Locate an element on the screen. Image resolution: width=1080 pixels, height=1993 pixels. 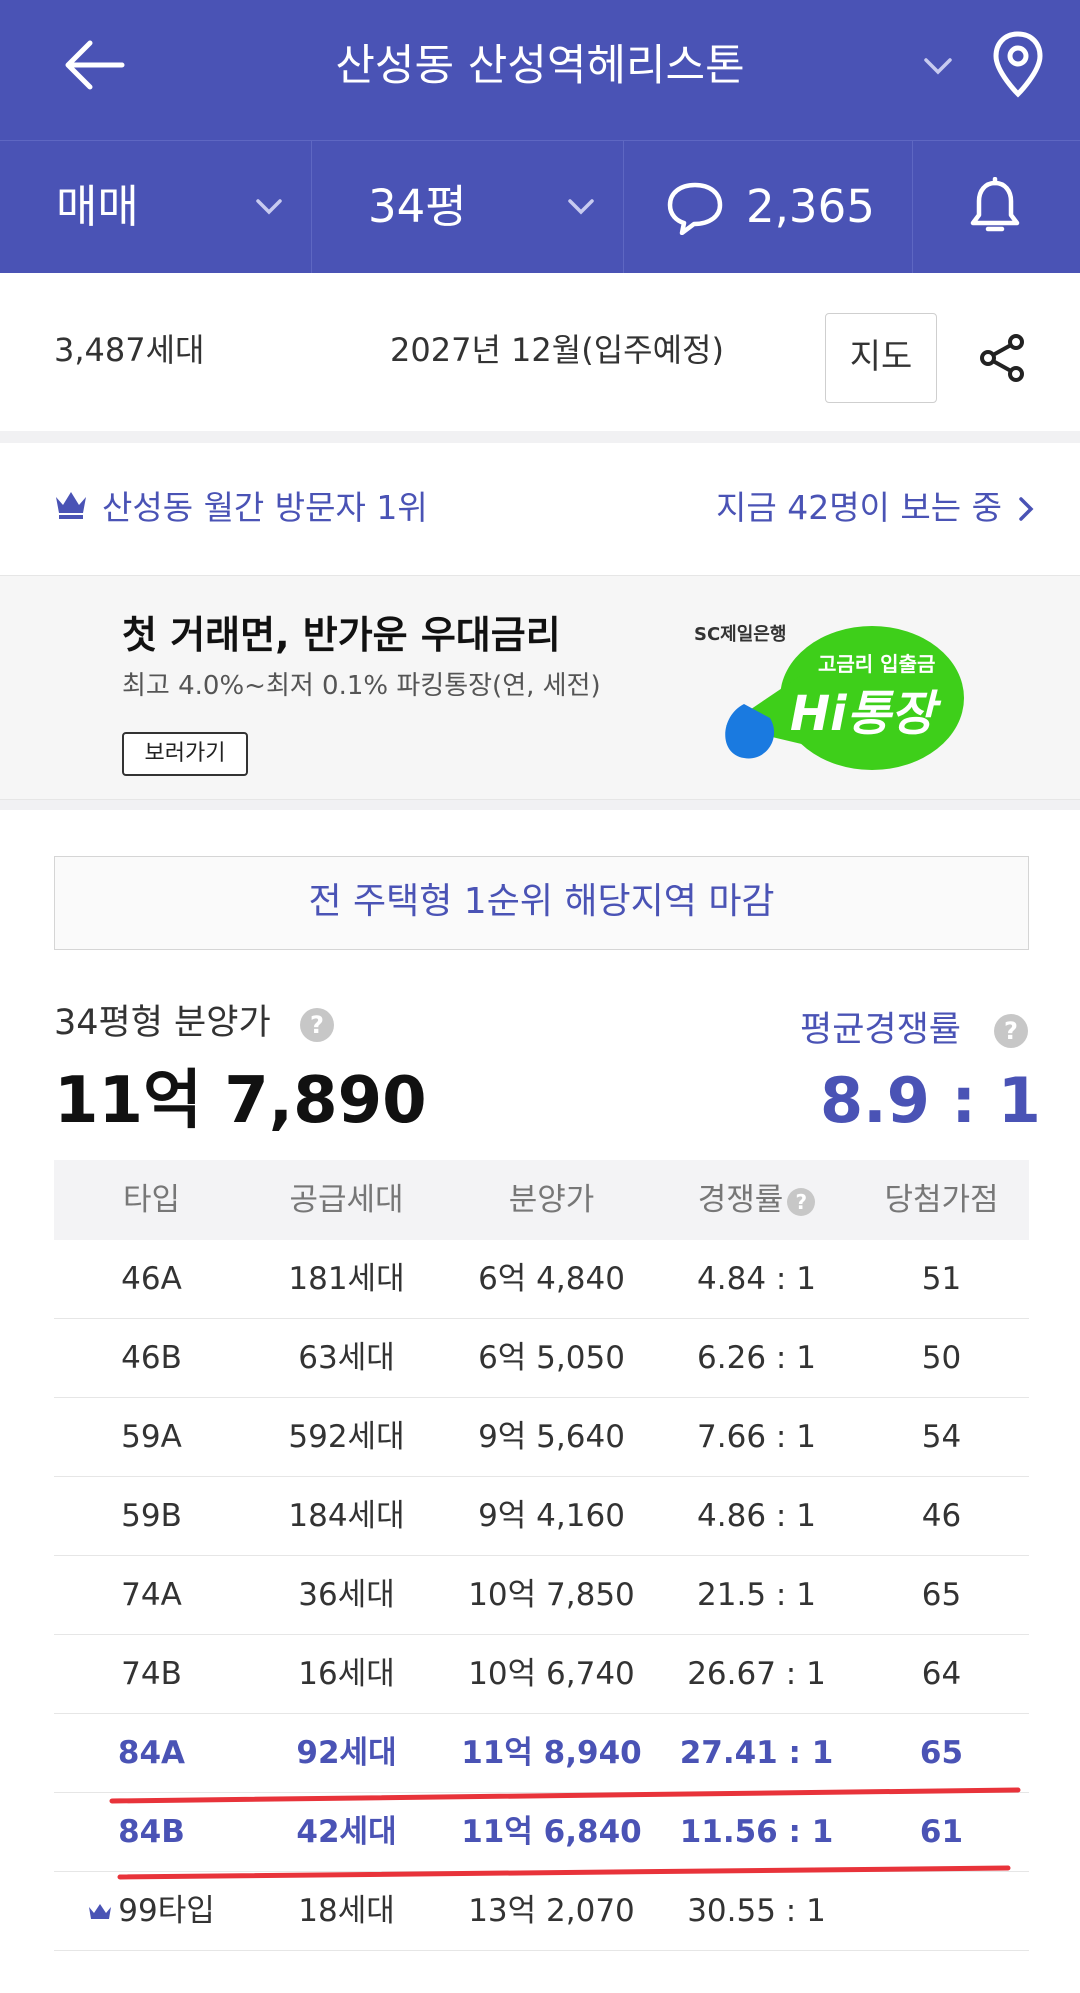
cell-units-text: 181세대 is located at coordinates (346, 1279).